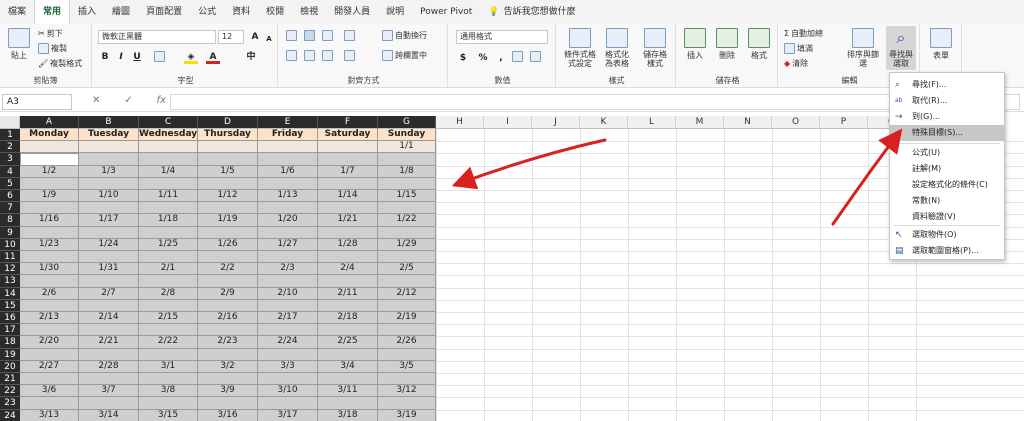  I want to click on arrow-to-range, so click(529, 164).